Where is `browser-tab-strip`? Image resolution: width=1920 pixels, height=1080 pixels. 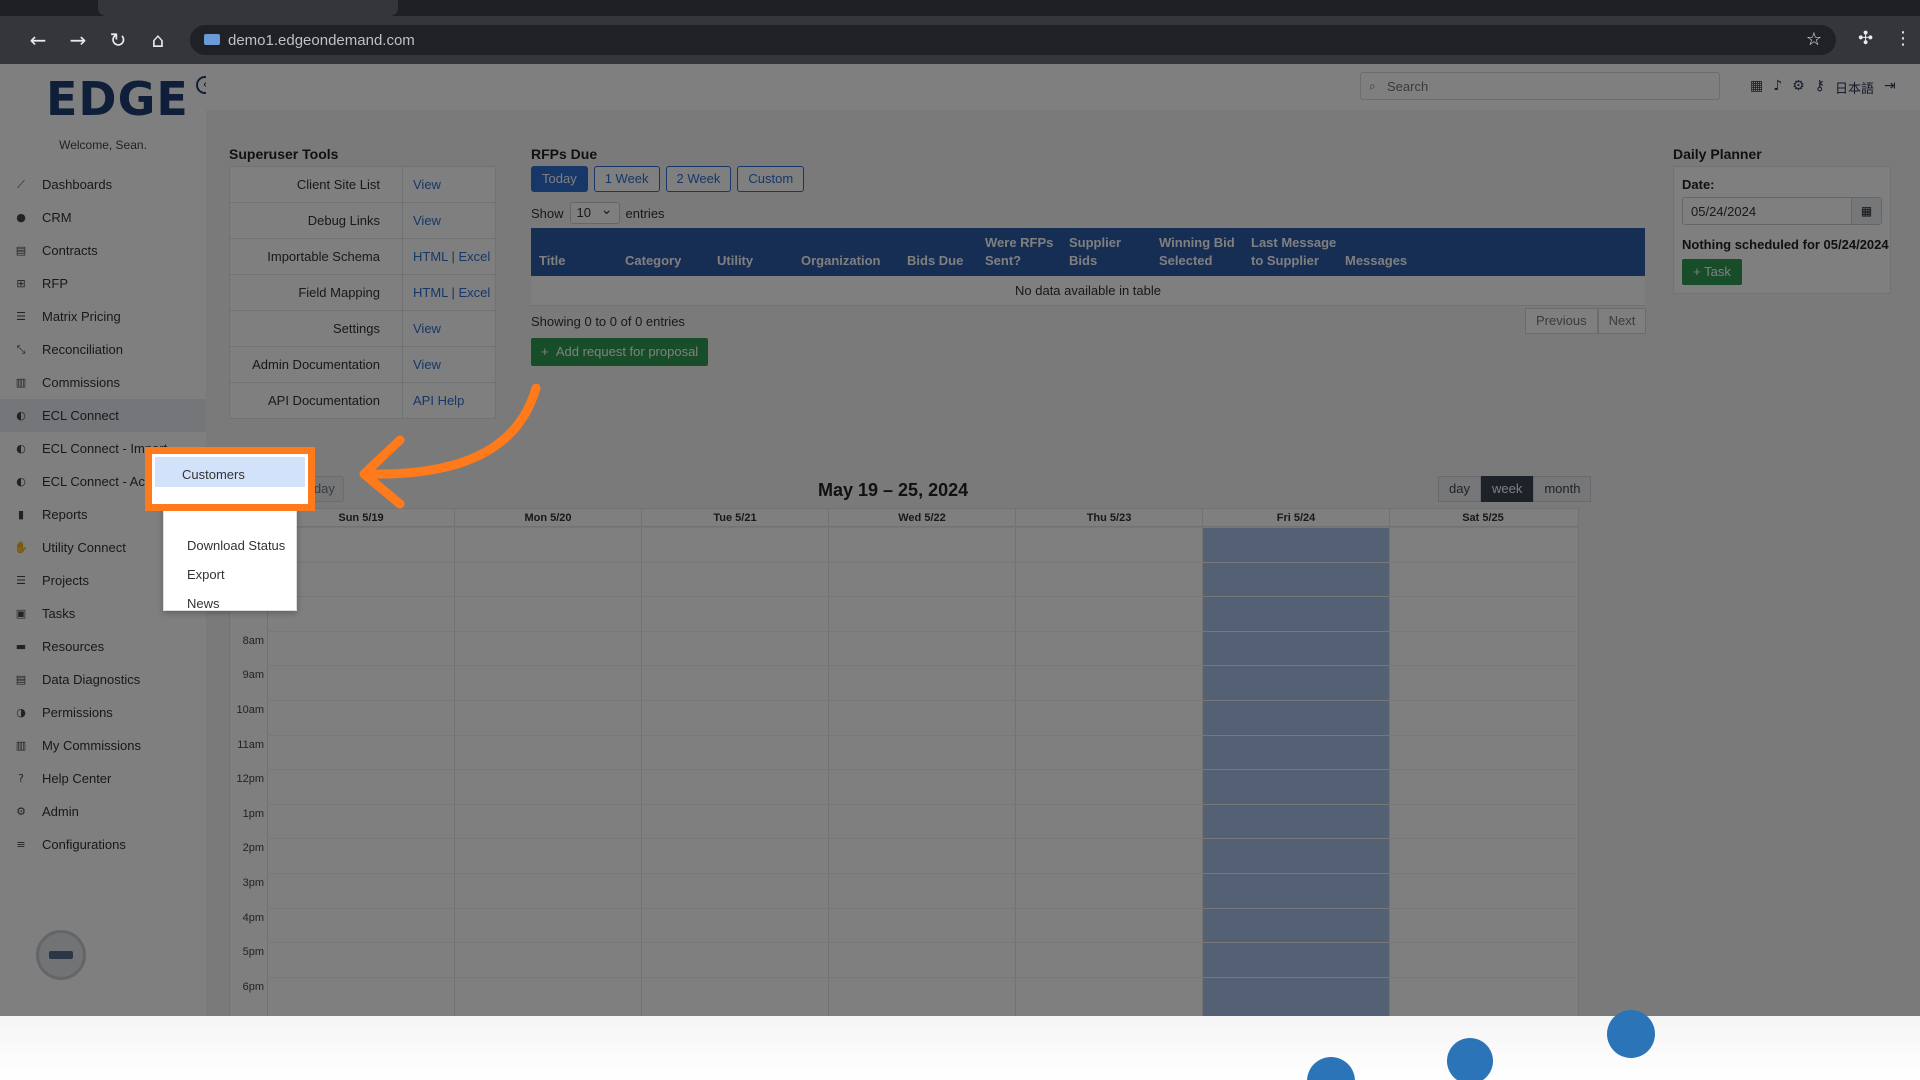
browser-tab-strip is located at coordinates (960, 8).